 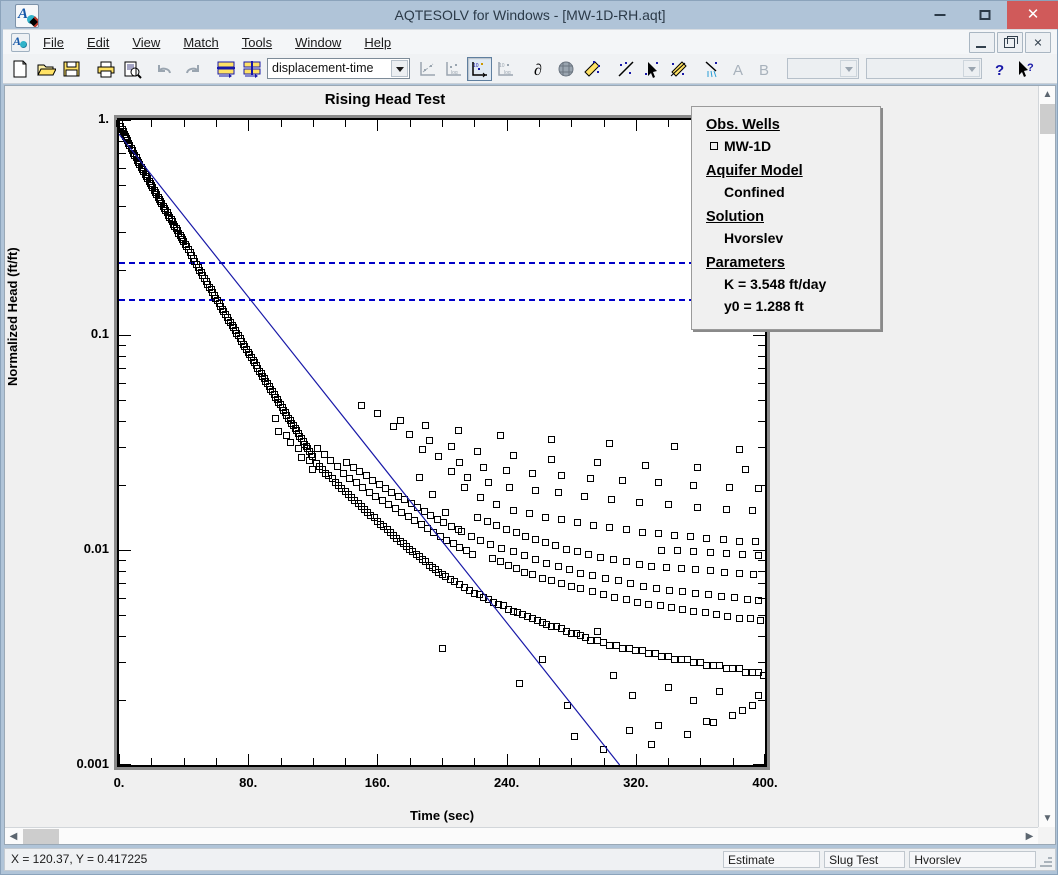 I want to click on letter-b-text: B, so click(x=764, y=70).